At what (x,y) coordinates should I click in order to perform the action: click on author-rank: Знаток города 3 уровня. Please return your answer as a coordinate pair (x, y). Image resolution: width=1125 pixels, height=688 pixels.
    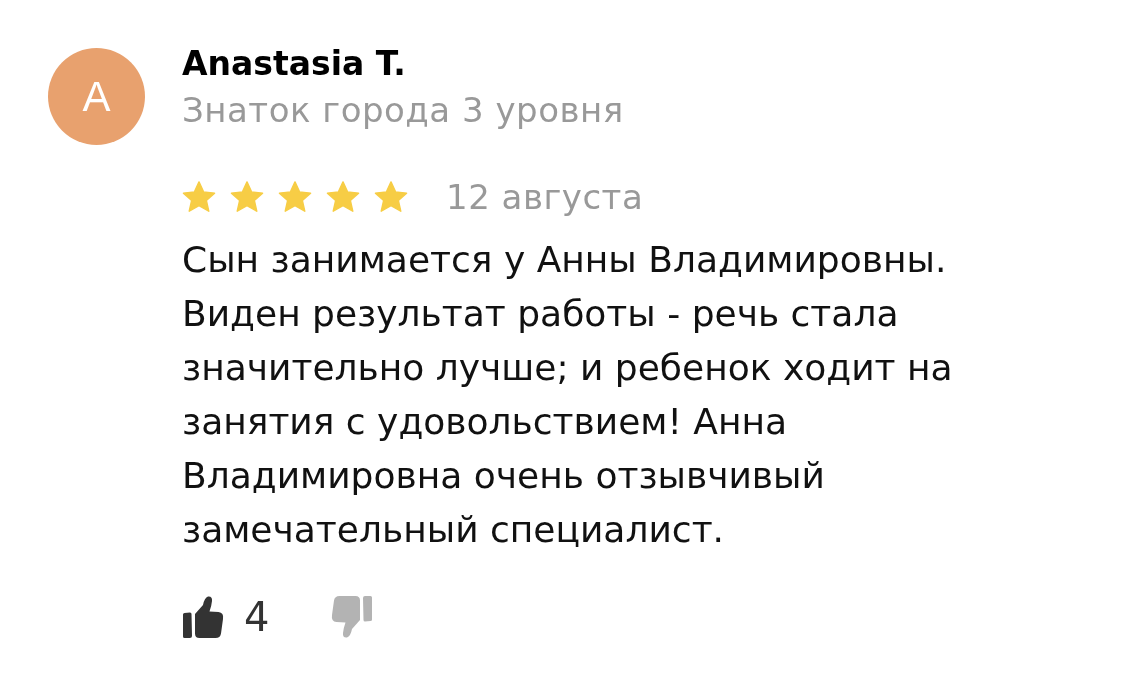
    Looking at the image, I should click on (403, 110).